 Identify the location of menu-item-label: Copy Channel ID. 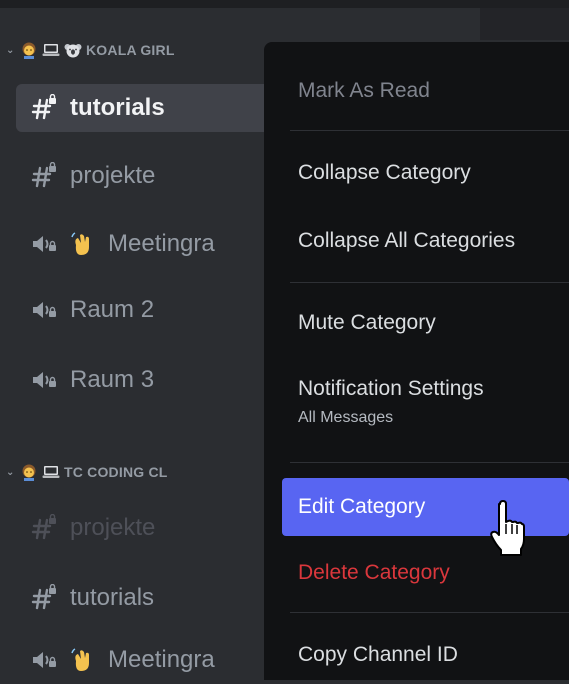
(378, 654).